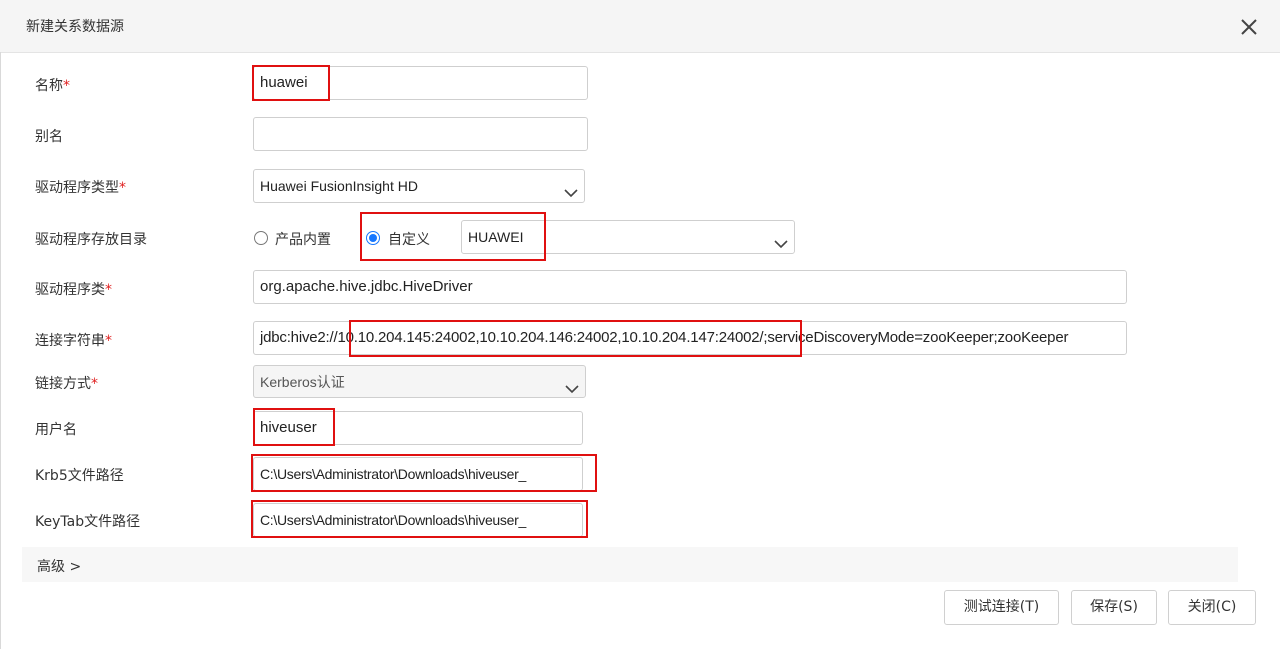  Describe the element at coordinates (420, 83) in the screenshot. I see `name-input: huawei` at that location.